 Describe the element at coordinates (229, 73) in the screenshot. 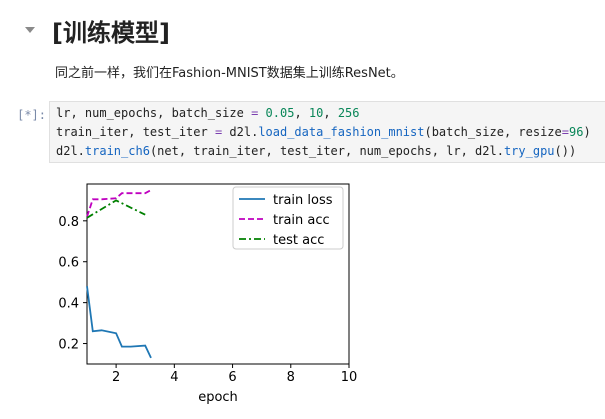

I see `description-text: 同之前一样，我们在Fashion-MNIST数据集上训练ResNet。` at that location.